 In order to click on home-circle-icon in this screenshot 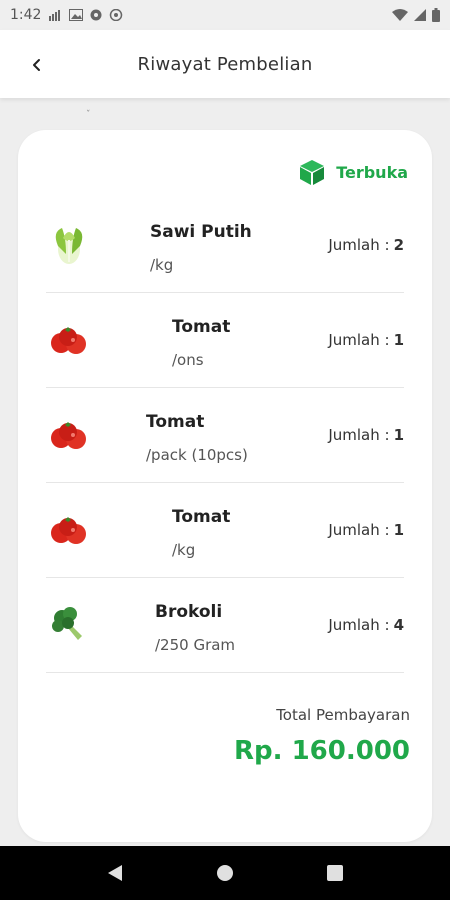, I will do `click(225, 873)`.